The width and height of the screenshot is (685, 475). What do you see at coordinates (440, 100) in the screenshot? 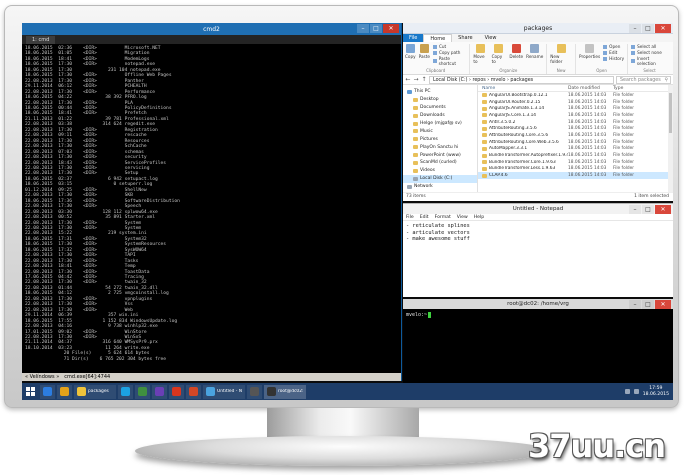
I see `nav-item: Desktop` at bounding box center [440, 100].